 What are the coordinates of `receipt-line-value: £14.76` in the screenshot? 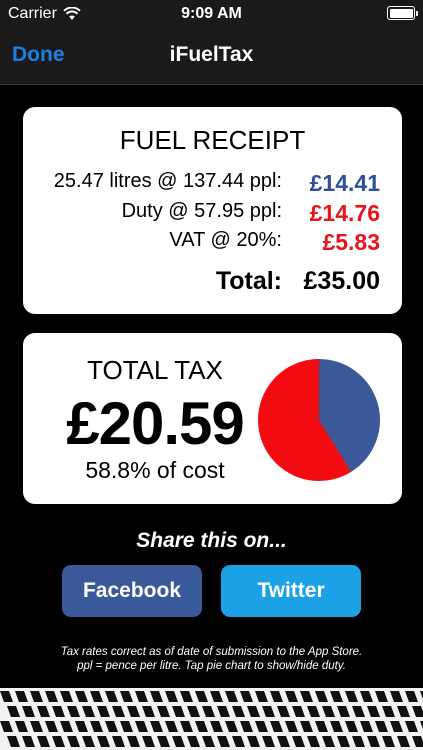 It's located at (344, 213).